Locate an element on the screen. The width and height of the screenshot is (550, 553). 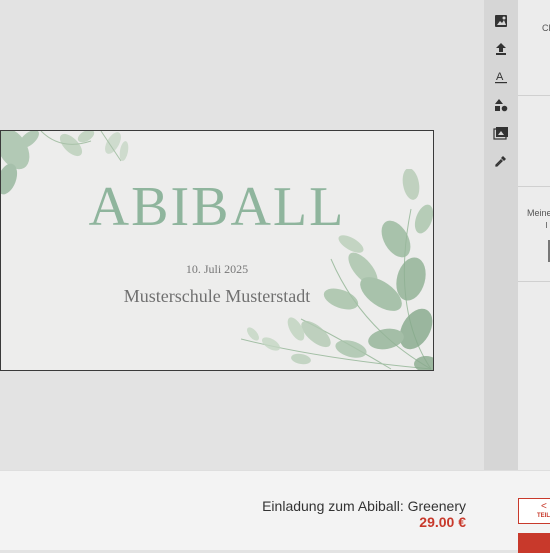
svg-text: A is located at coordinates (500, 77).